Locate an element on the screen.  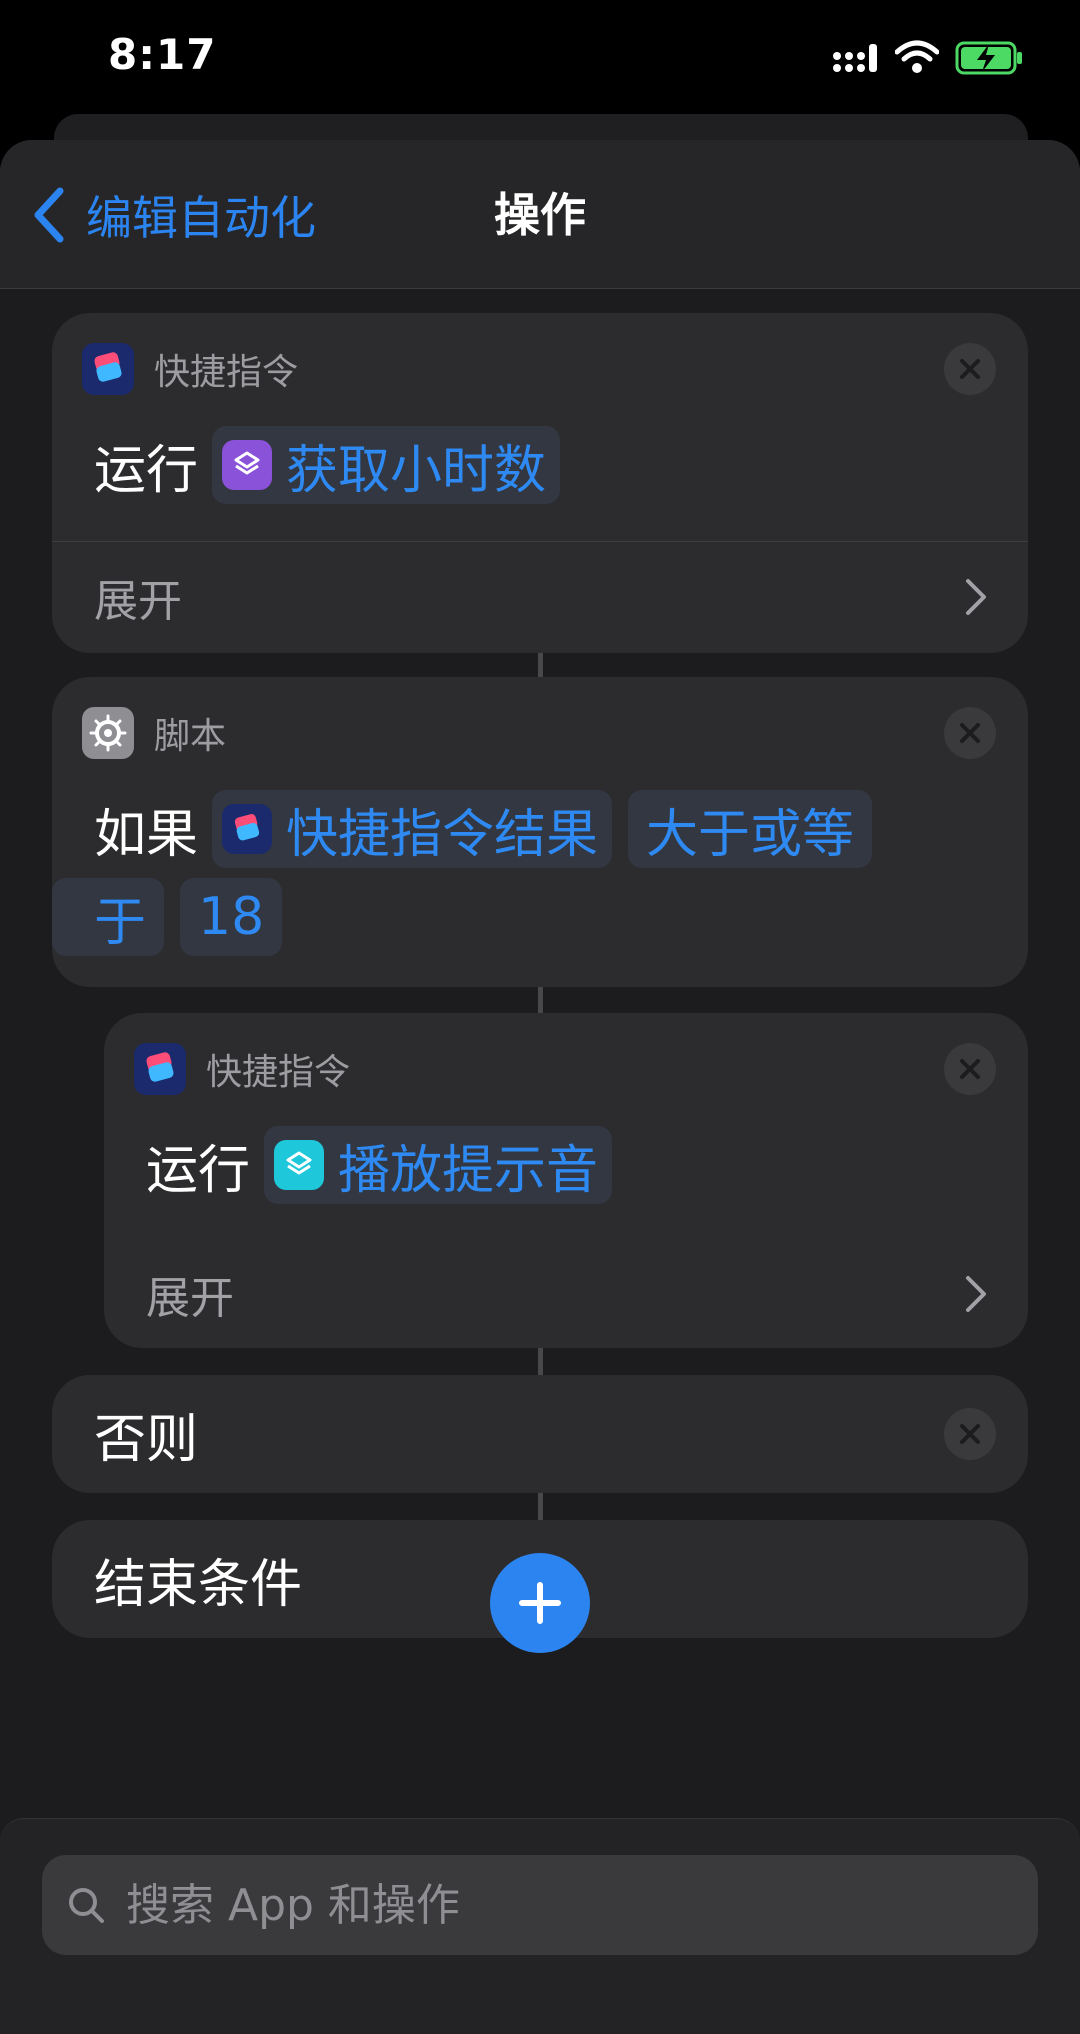
action-card-if: 脚本 如果 快捷指令结果 大于或等 于 18 is located at coordinates (540, 832).